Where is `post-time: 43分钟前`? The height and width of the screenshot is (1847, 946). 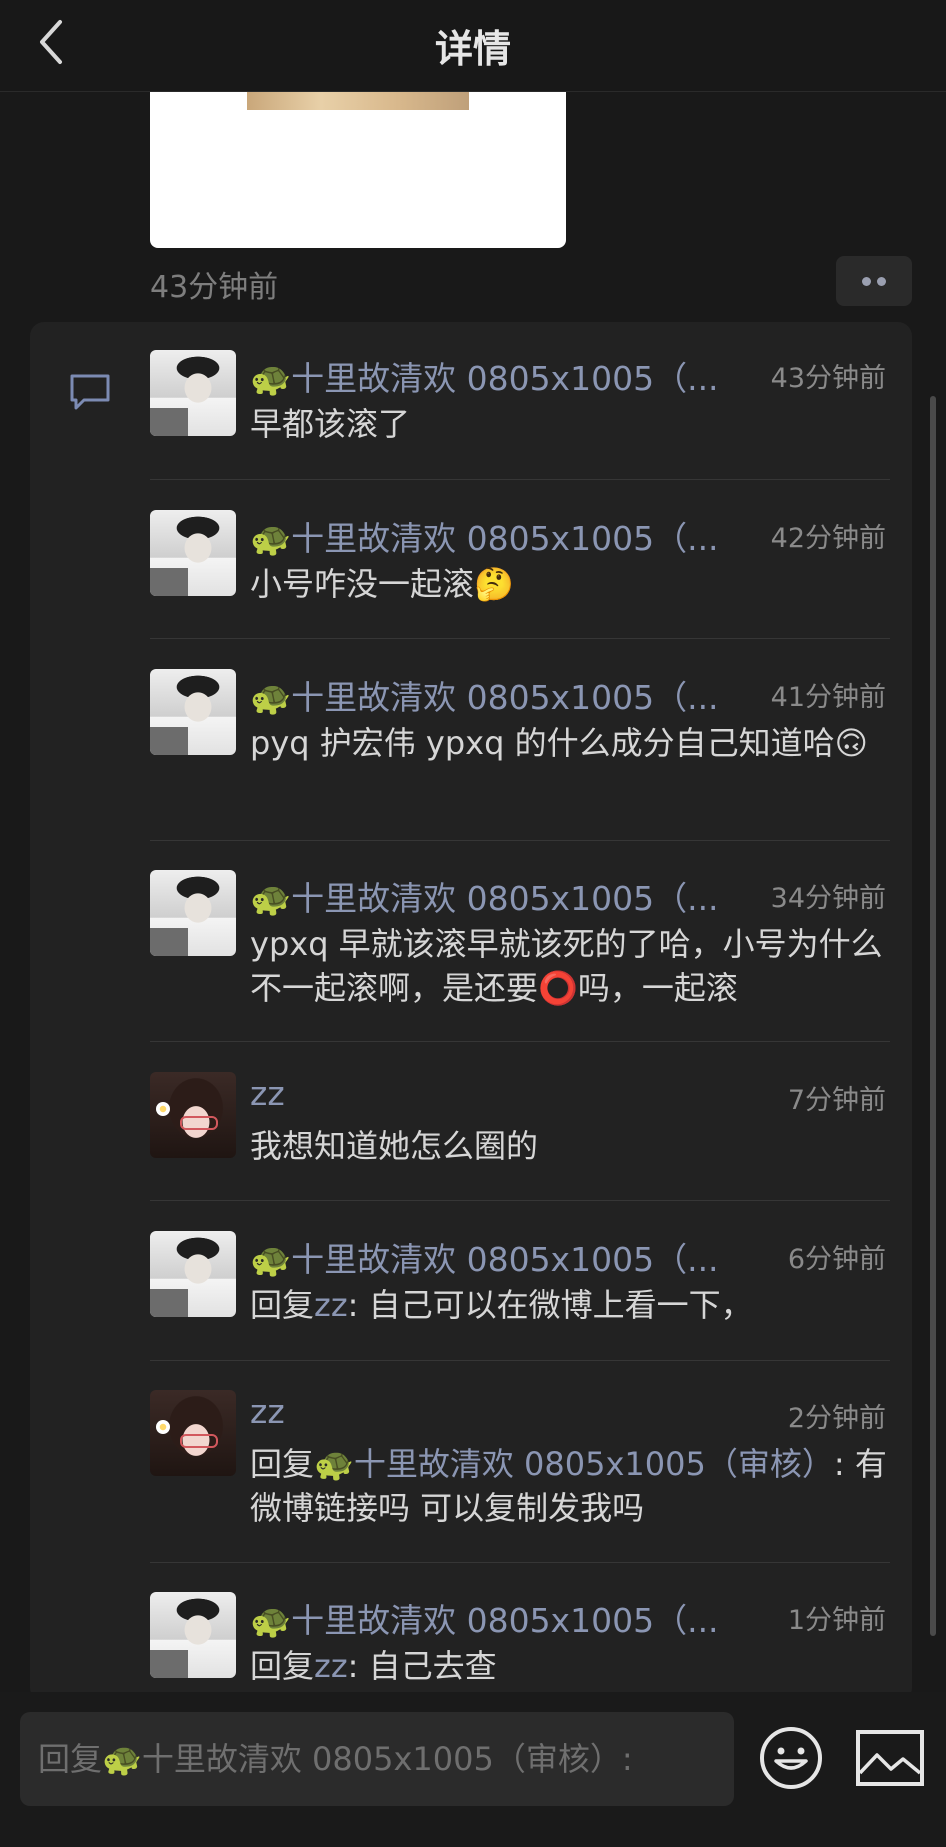
post-time: 43分钟前 is located at coordinates (214, 287).